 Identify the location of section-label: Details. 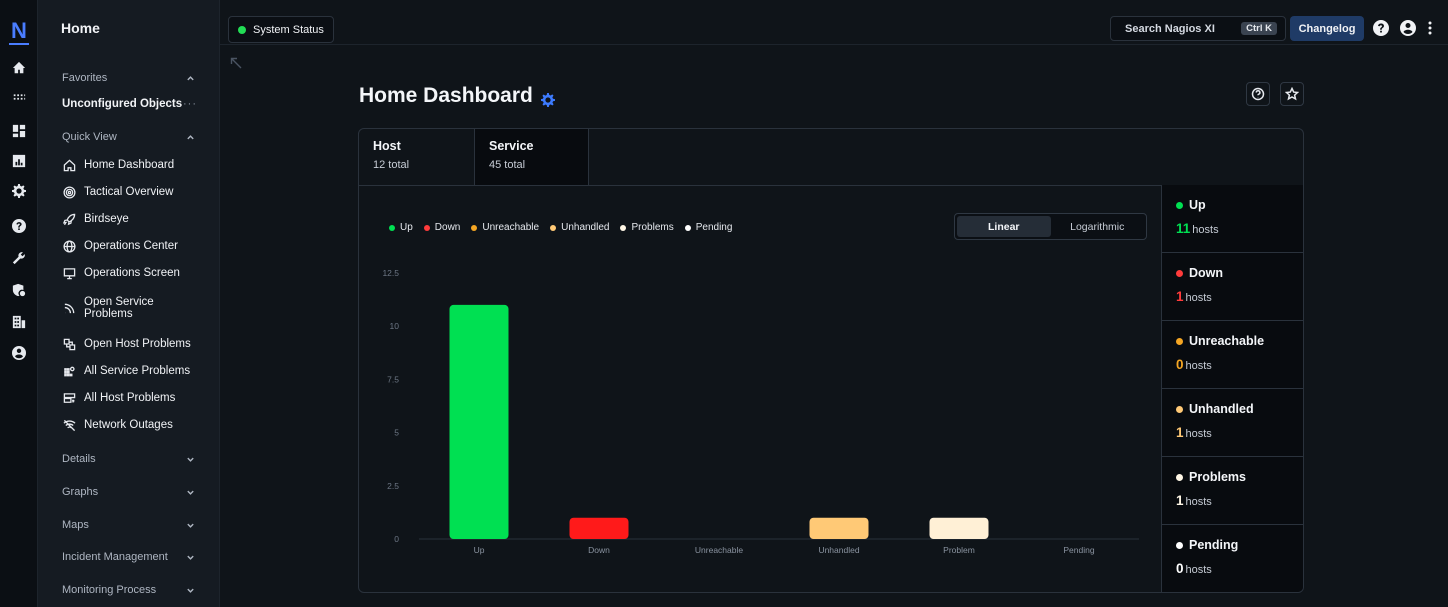
(79, 459).